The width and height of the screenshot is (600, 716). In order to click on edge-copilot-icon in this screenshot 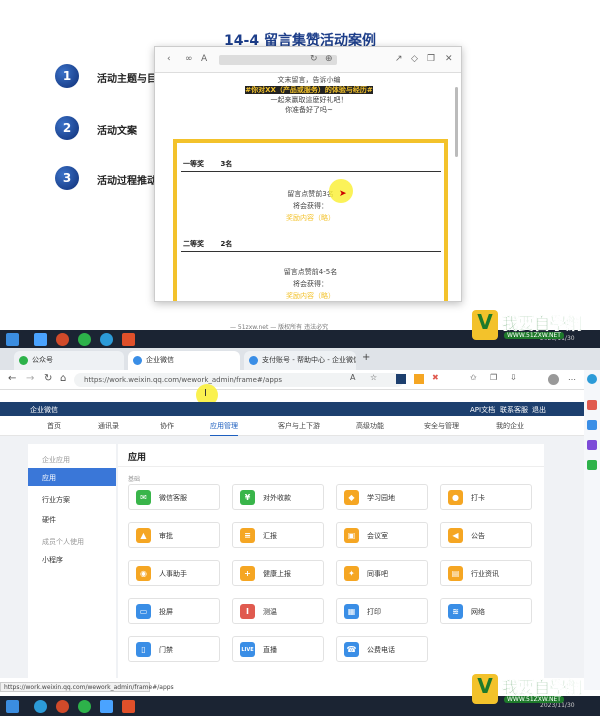, I will do `click(592, 379)`.